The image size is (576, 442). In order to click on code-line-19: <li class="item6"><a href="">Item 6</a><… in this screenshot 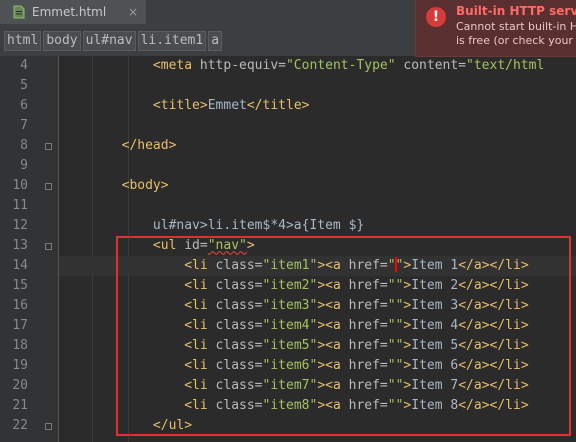, I will do `click(356, 365)`.